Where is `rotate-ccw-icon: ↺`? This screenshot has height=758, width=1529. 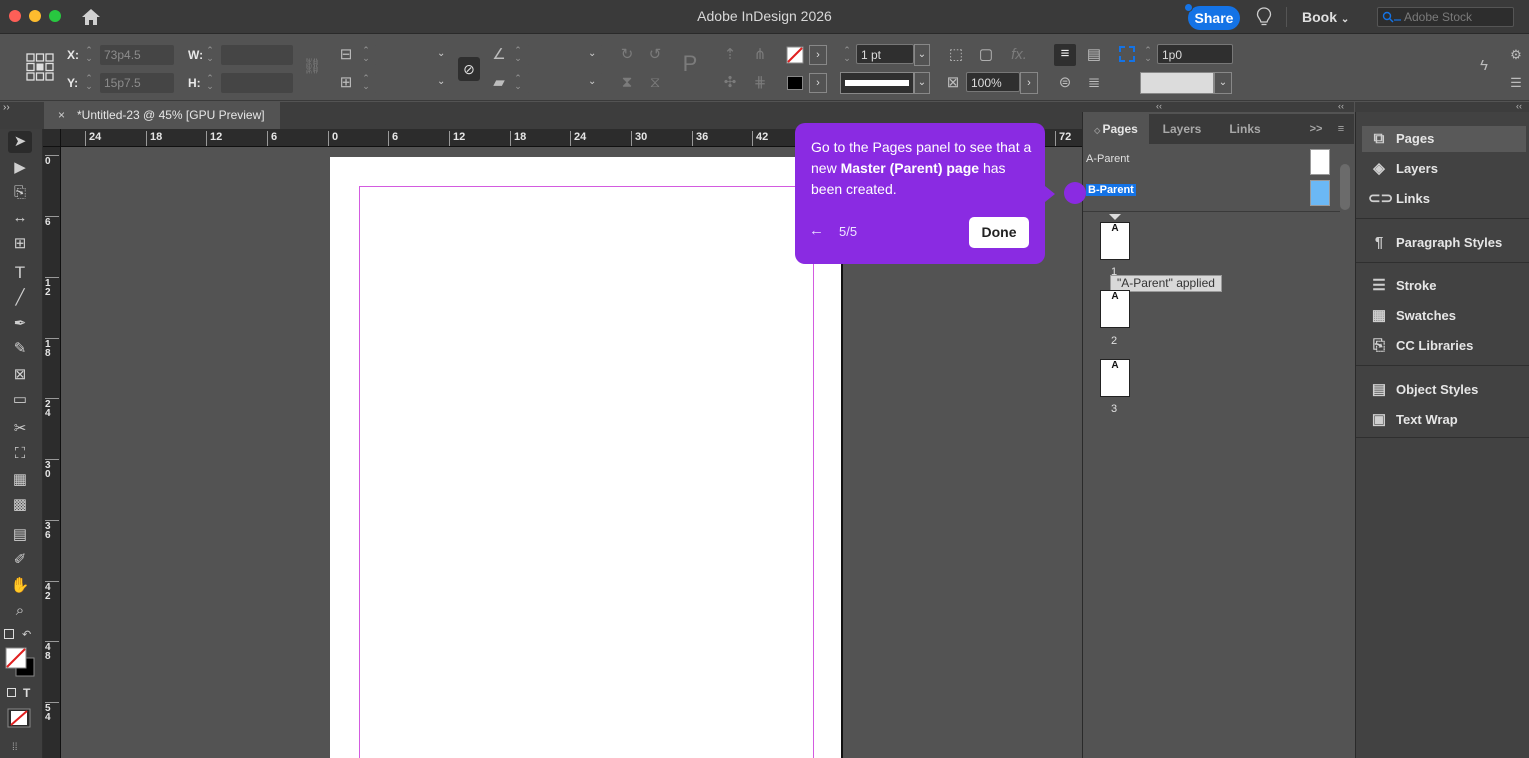 rotate-ccw-icon: ↺ is located at coordinates (655, 55).